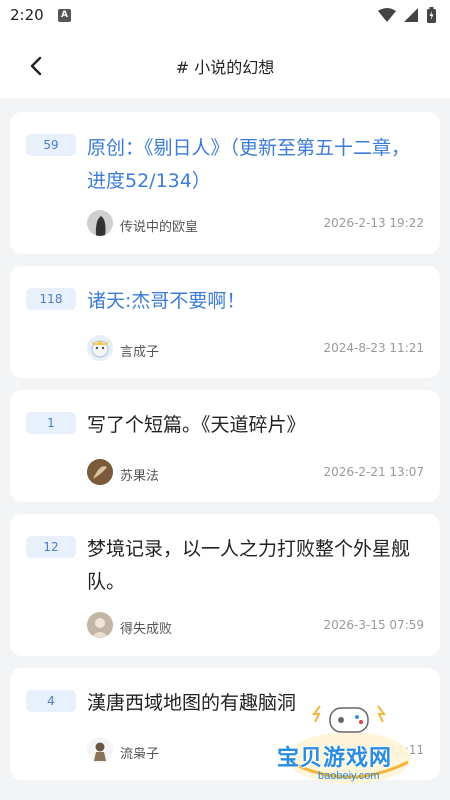 The height and width of the screenshot is (800, 450). What do you see at coordinates (225, 322) in the screenshot?
I see `post-card: 118 诸天:杰哥不要啊！ 言成子 2024-8-23 11:21` at bounding box center [225, 322].